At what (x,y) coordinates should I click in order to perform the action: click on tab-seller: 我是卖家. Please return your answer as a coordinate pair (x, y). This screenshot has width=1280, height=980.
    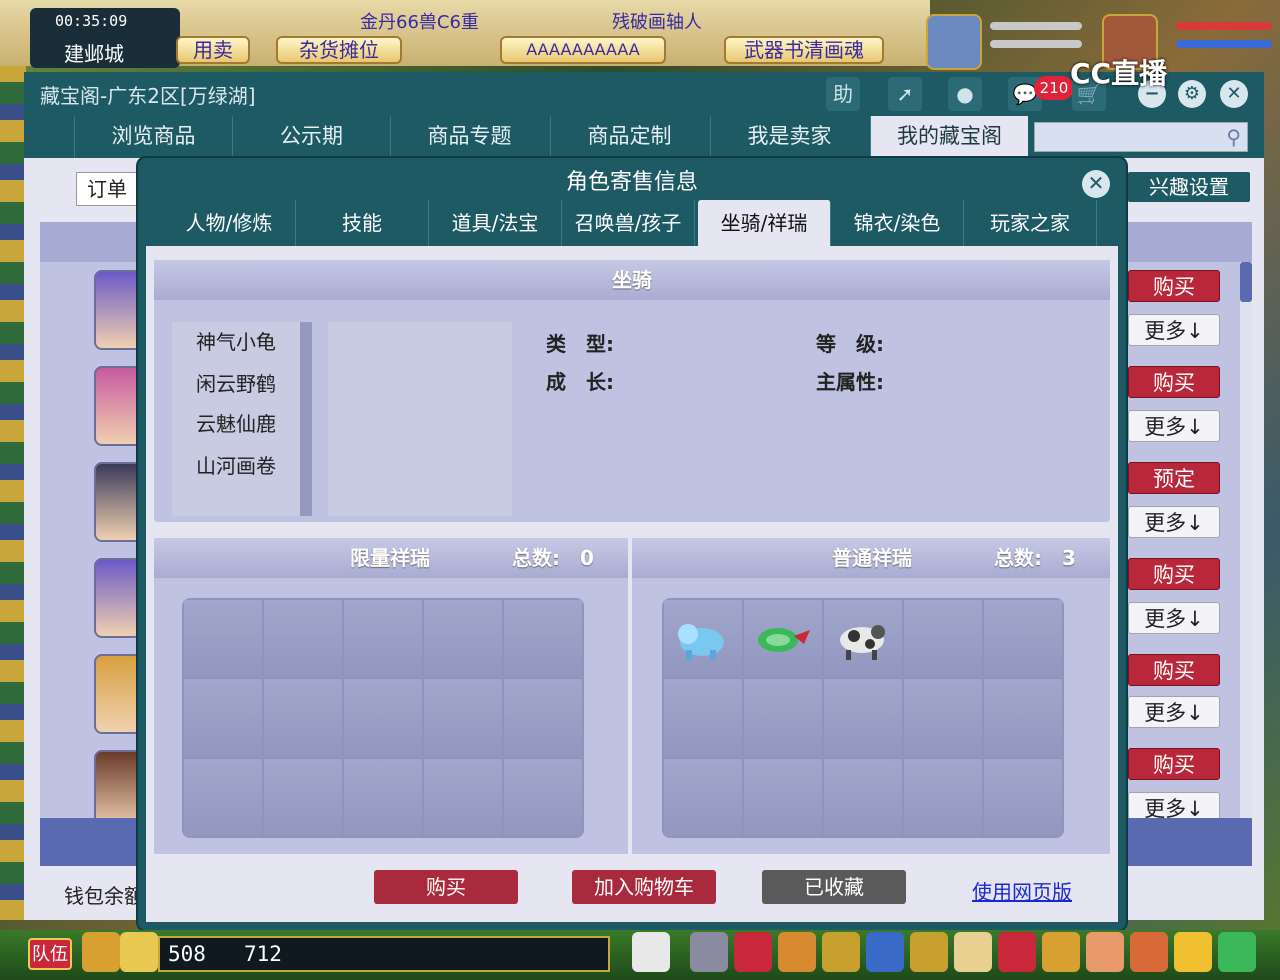
    Looking at the image, I should click on (789, 137).